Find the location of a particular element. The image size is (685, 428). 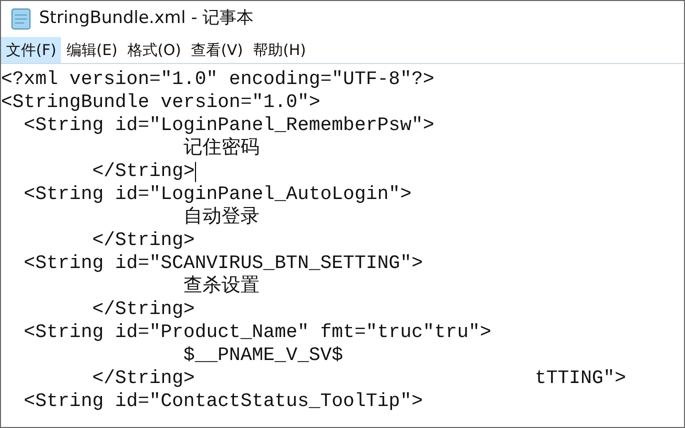

code-line: $__PNAME_V_SV$ is located at coordinates (263, 355).